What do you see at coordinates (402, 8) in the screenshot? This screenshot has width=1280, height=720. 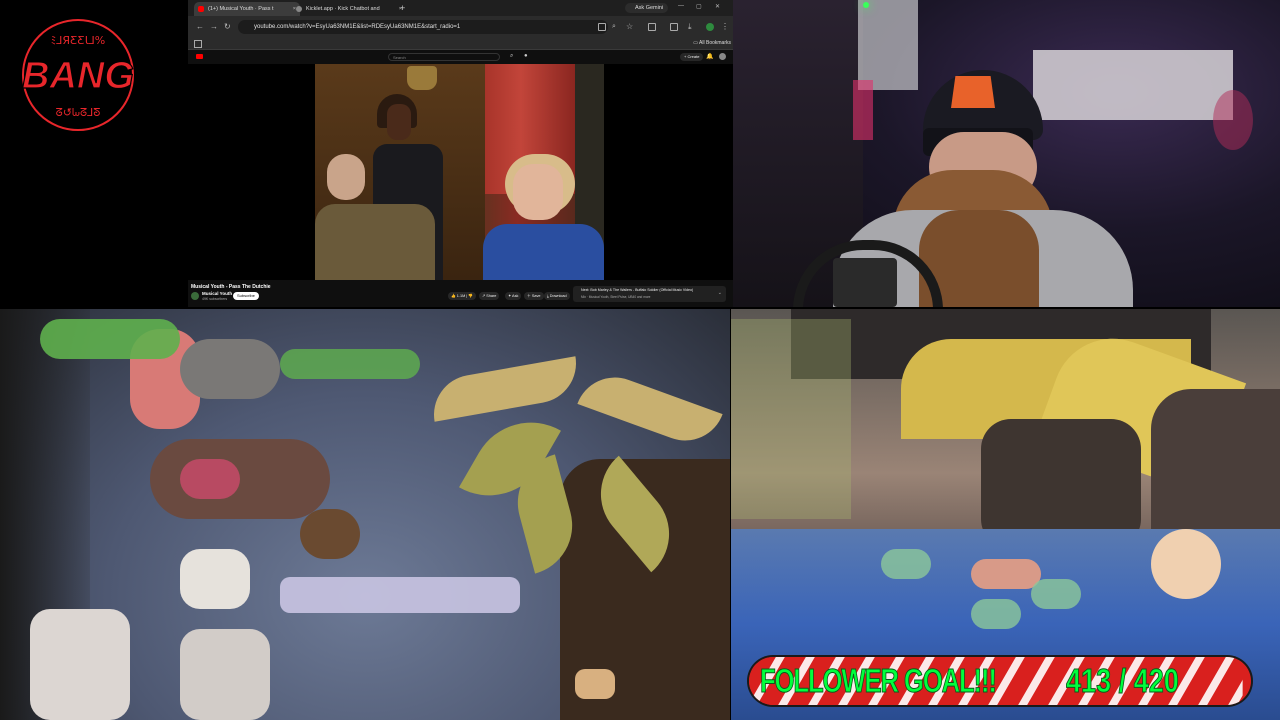 I see `new-tab-icon: +` at bounding box center [402, 8].